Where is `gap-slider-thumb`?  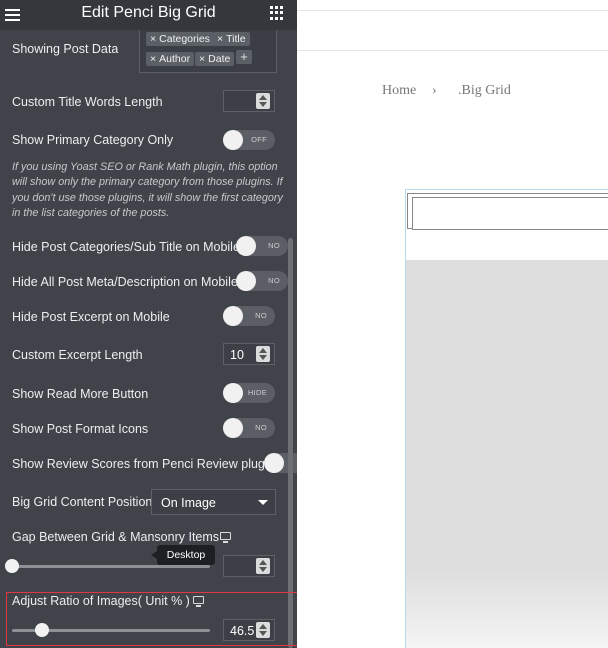 gap-slider-thumb is located at coordinates (12, 566).